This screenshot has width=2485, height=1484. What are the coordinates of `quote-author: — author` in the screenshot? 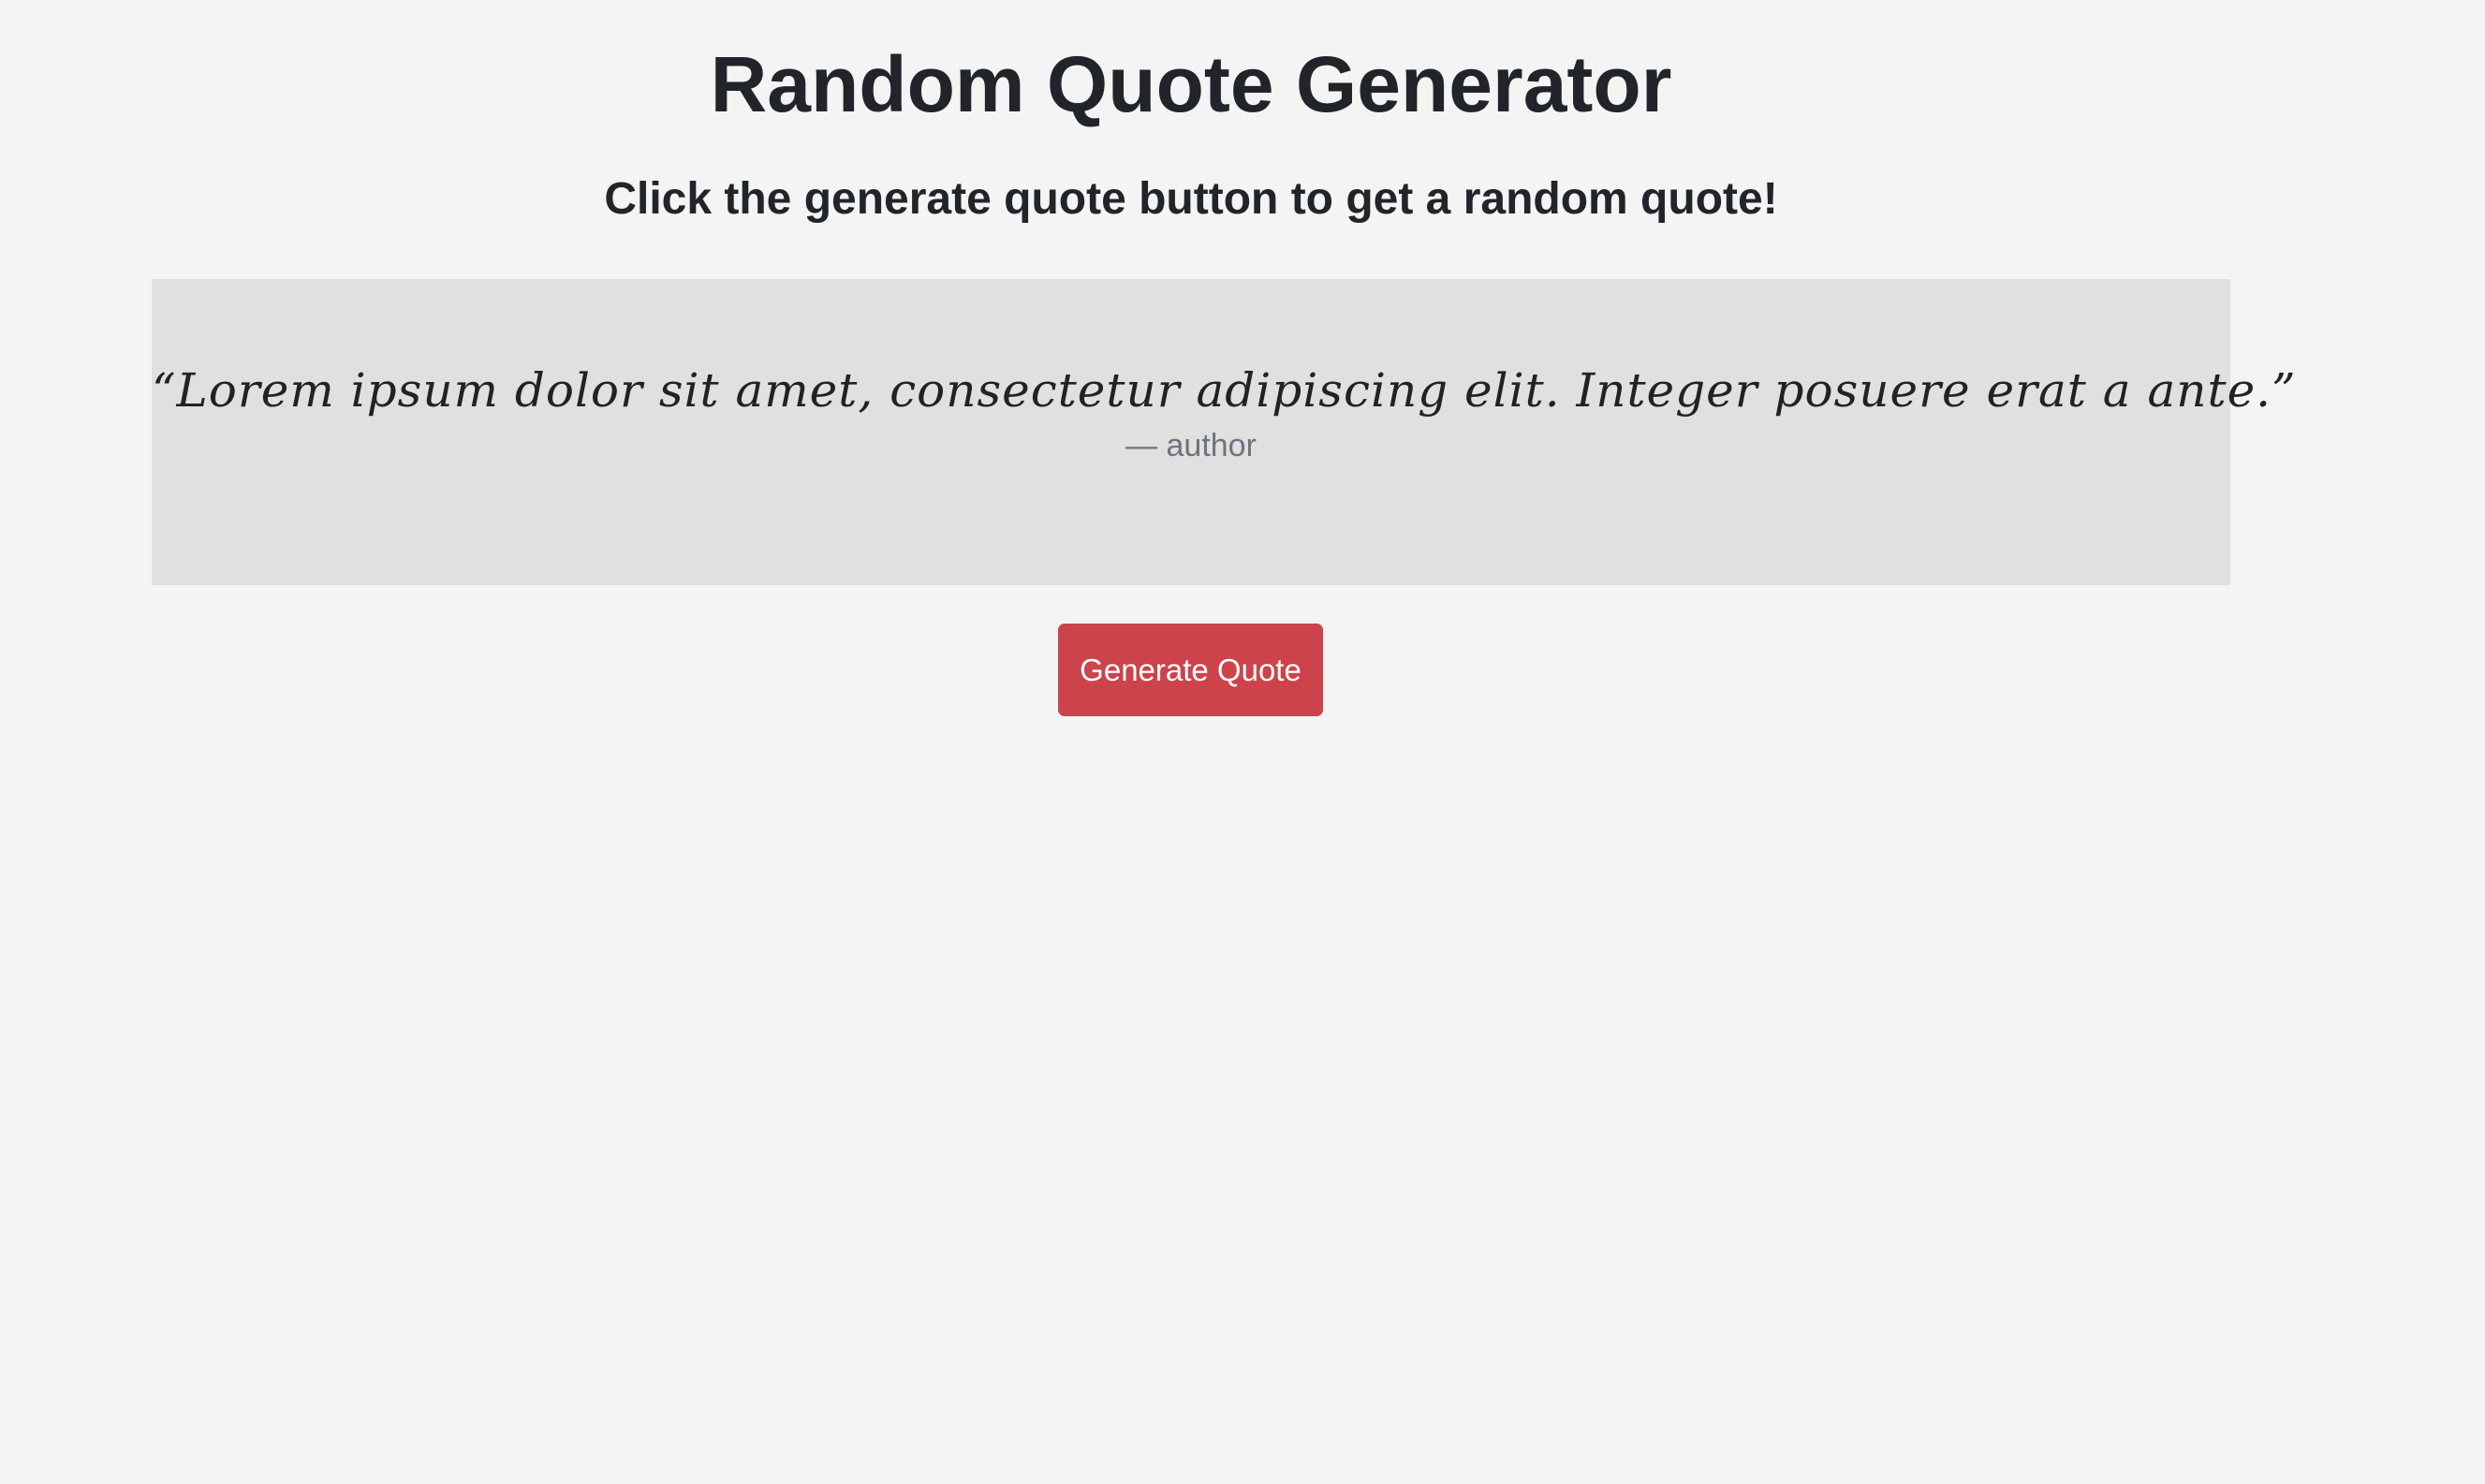 It's located at (1191, 445).